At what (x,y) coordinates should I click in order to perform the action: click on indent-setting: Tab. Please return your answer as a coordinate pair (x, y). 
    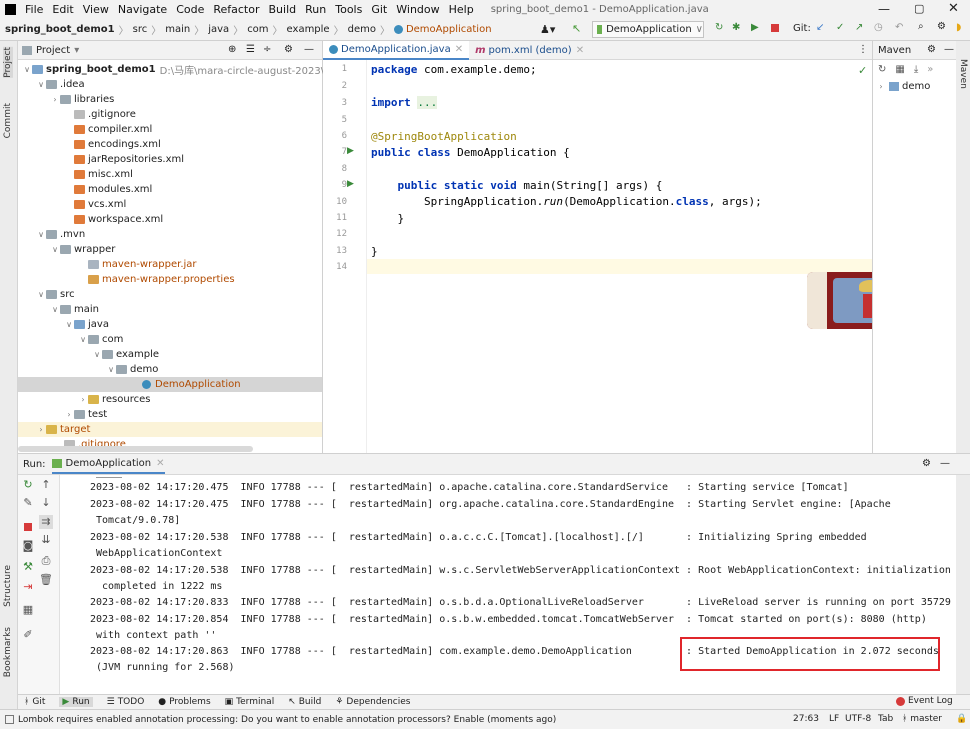
    Looking at the image, I should click on (885, 719).